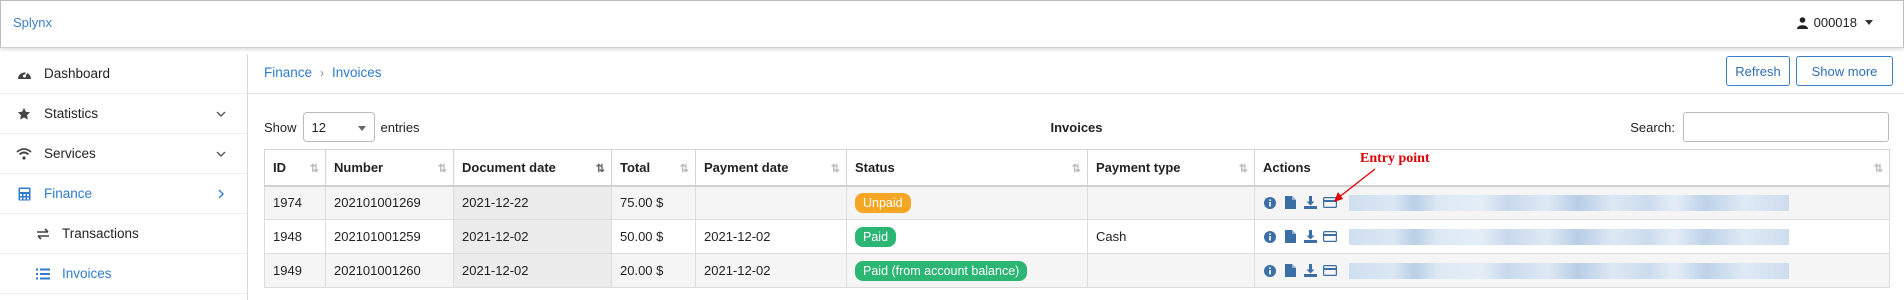  I want to click on list-icon, so click(43, 274).